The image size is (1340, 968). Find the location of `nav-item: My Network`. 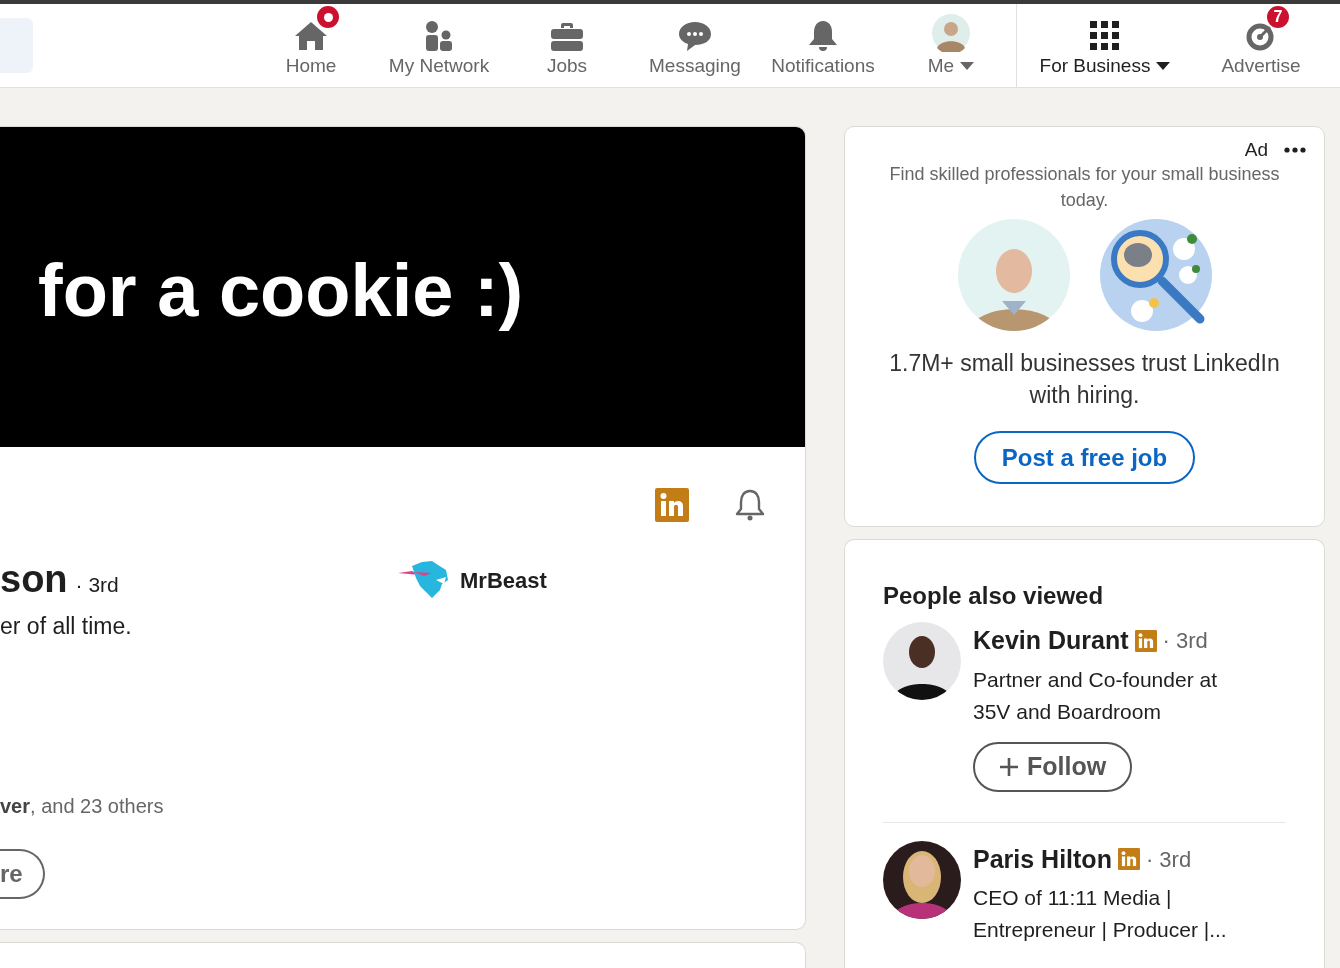

nav-item: My Network is located at coordinates (439, 45).